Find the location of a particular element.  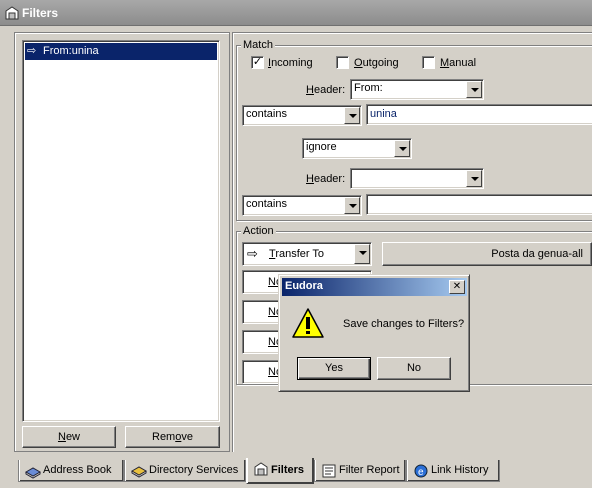

action1-select: ⇨ Transfer To is located at coordinates (307, 254).